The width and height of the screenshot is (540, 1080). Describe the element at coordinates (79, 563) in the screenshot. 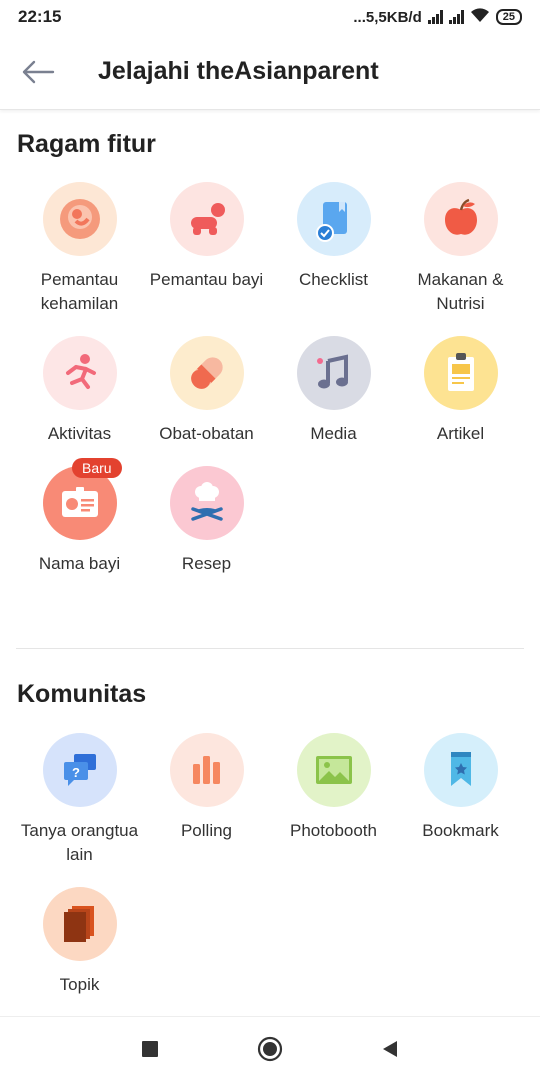

I see `feature-label: Nama bayi` at that location.